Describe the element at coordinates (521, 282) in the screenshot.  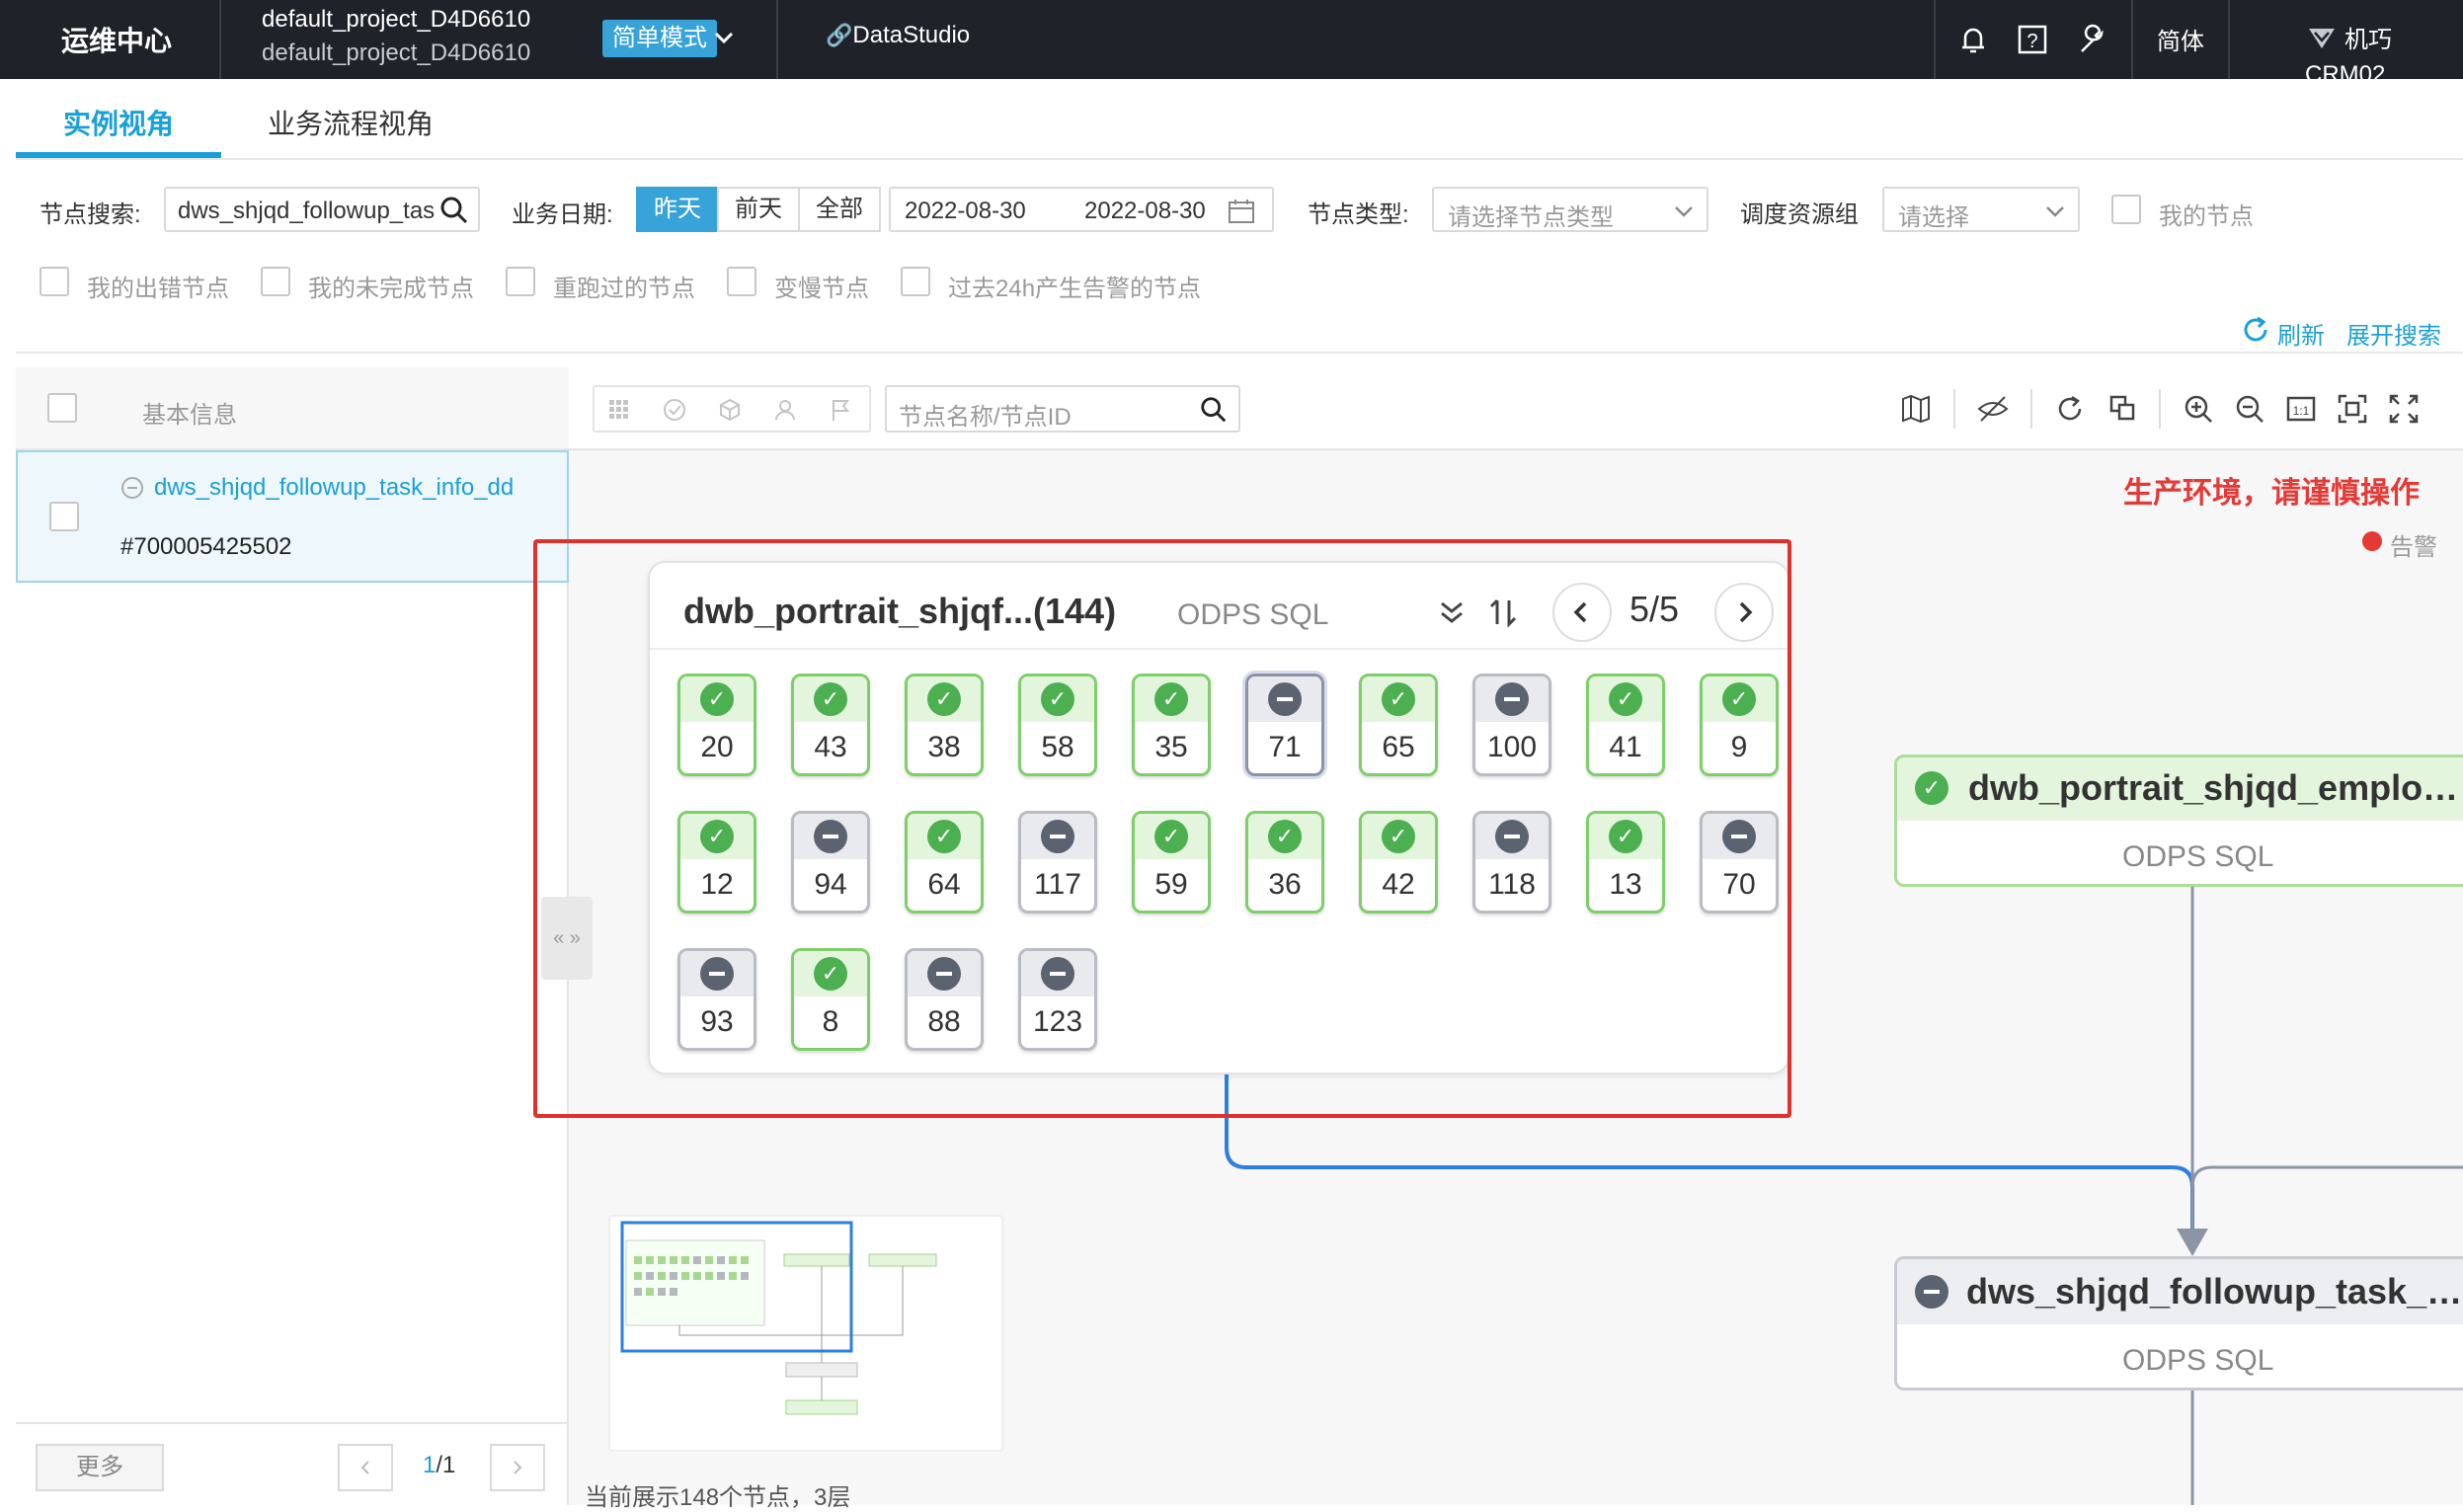
I see `rerun-nodes-checkbox` at that location.